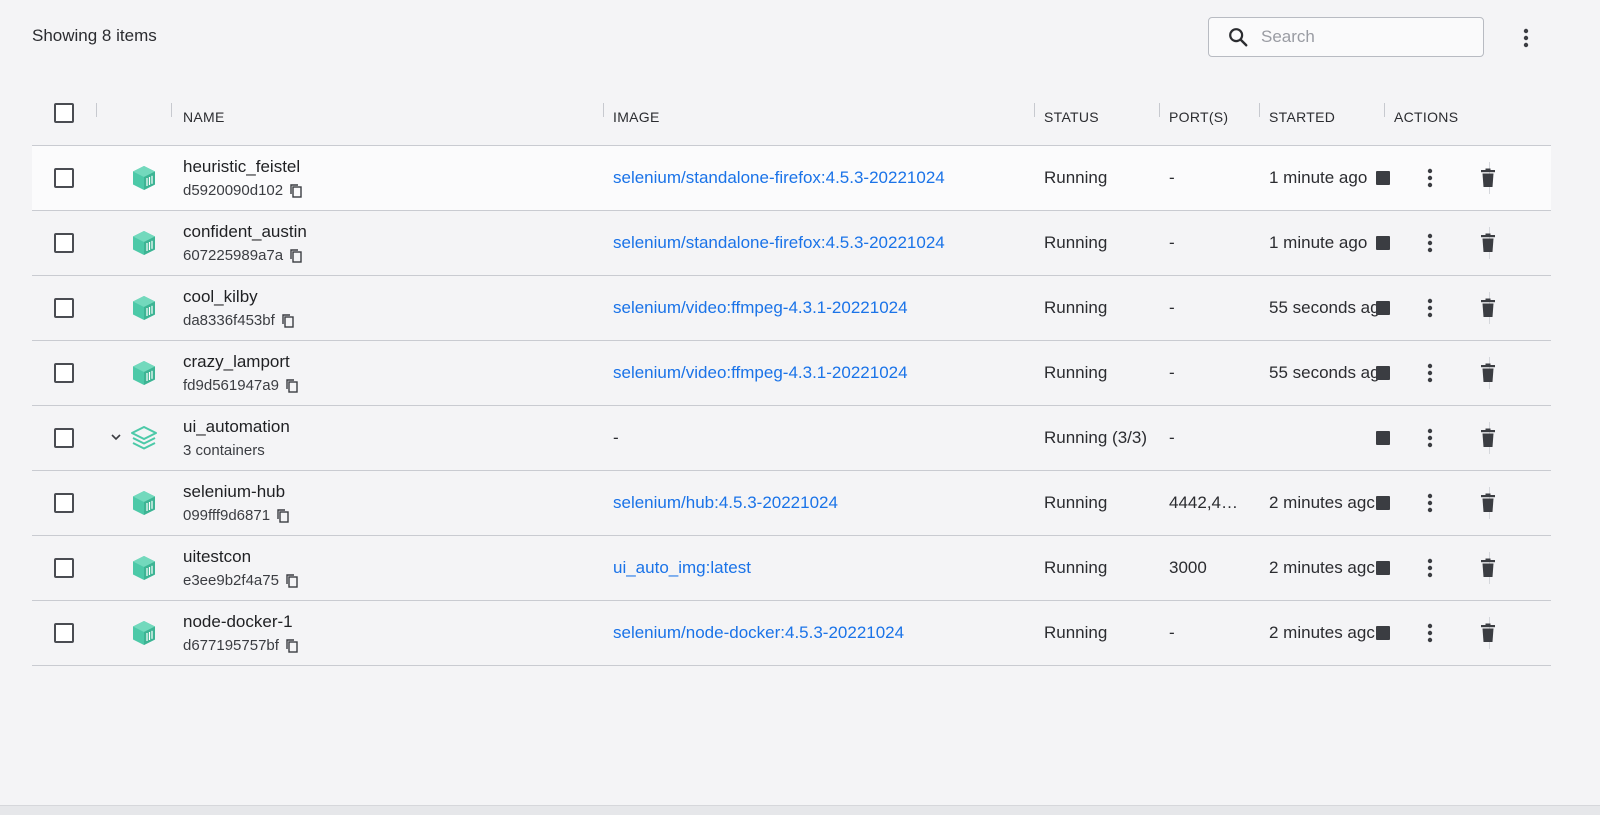  Describe the element at coordinates (1361, 37) in the screenshot. I see `search-input` at that location.